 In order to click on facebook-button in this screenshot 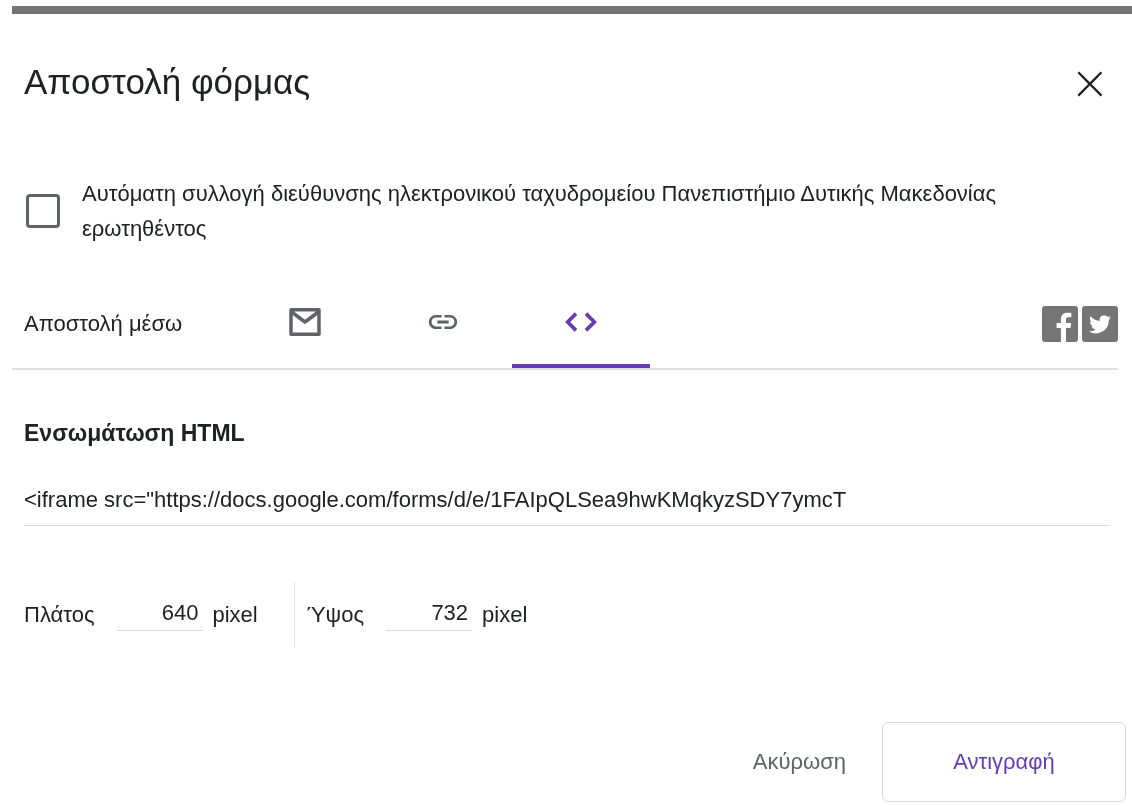, I will do `click(1060, 324)`.